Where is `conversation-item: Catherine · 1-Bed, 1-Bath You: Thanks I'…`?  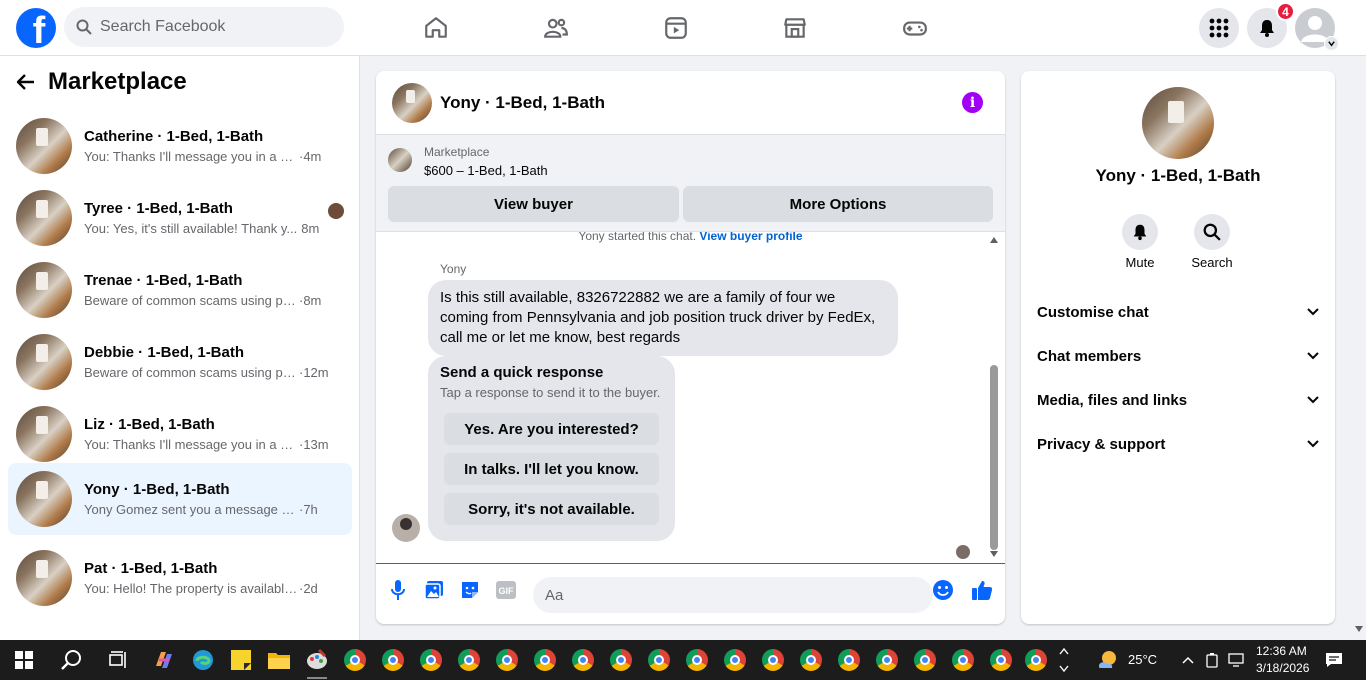 conversation-item: Catherine · 1-Bed, 1-Bath You: Thanks I'… is located at coordinates (180, 146).